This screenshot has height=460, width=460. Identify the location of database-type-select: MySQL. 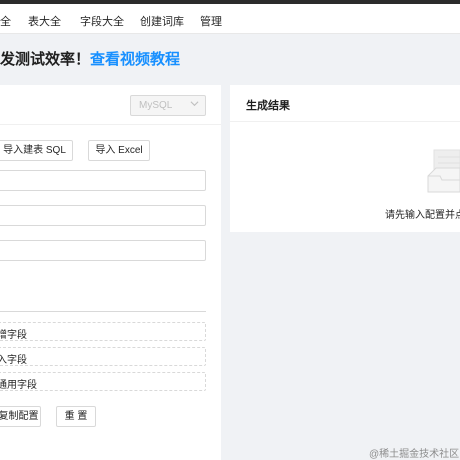
(168, 105).